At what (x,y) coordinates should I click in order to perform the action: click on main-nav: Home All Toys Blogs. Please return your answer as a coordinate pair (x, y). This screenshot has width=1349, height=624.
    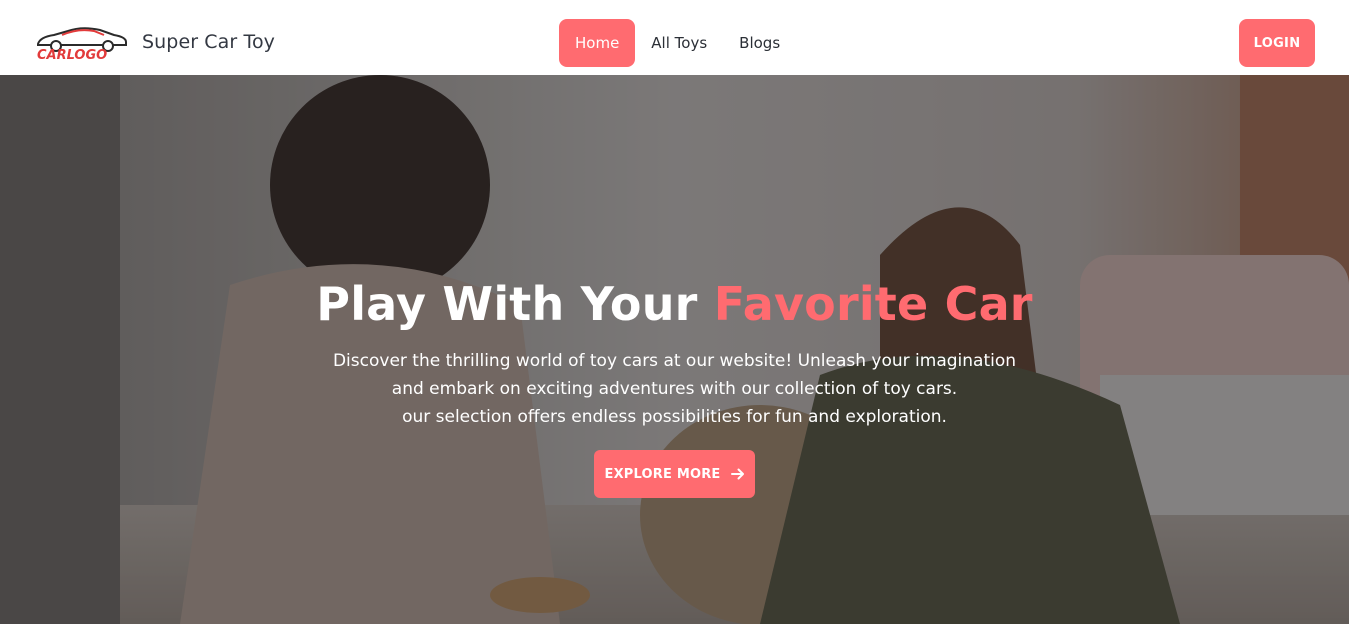
    Looking at the image, I should click on (677, 43).